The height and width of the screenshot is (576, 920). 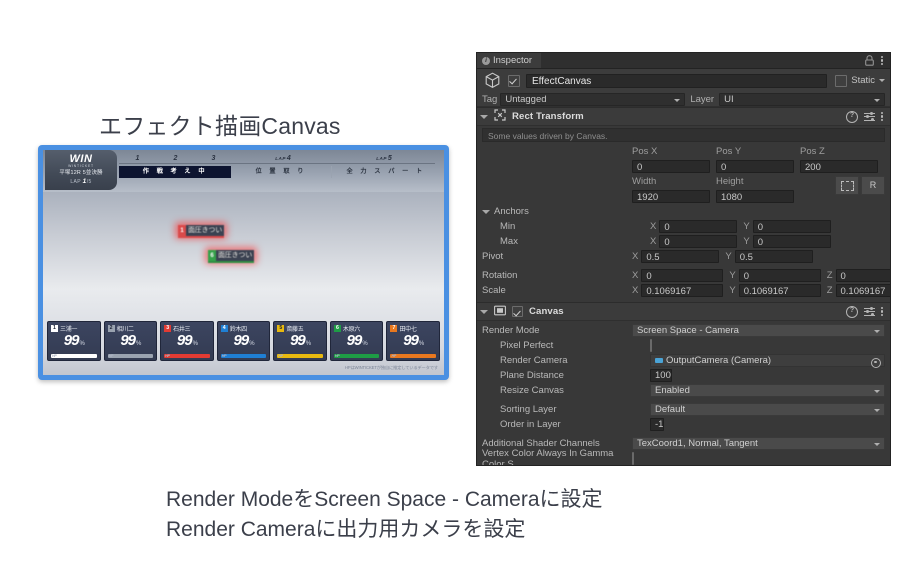 What do you see at coordinates (671, 166) in the screenshot?
I see `pos-x-input: 0` at bounding box center [671, 166].